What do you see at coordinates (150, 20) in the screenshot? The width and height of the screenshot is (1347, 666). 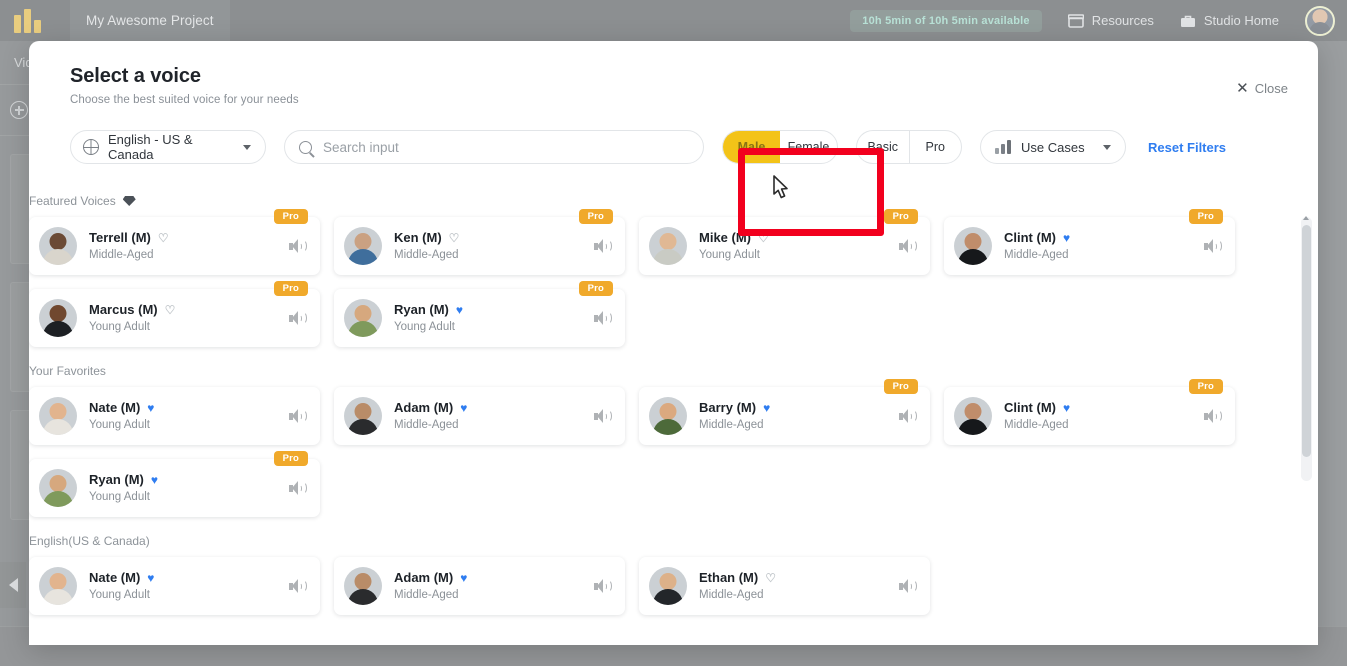 I see `project-tab: My Awesome Project` at bounding box center [150, 20].